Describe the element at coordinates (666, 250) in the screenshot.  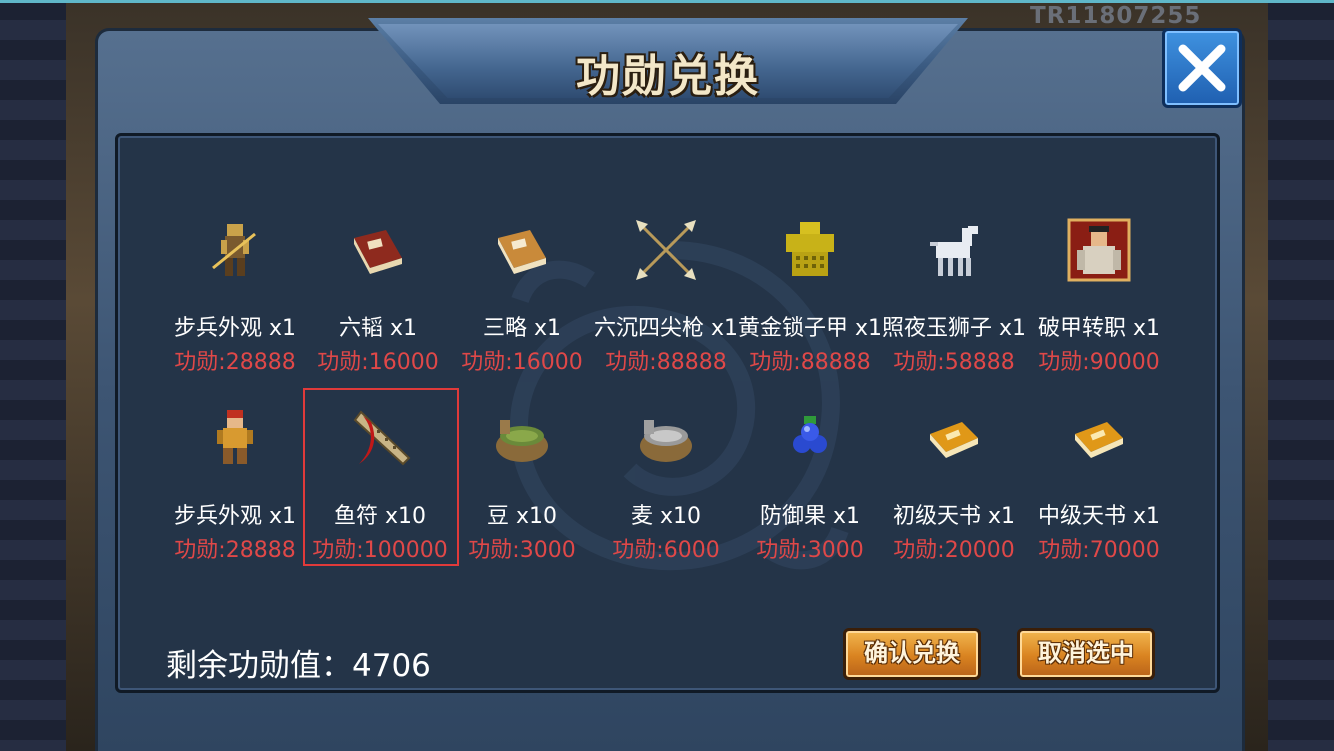
I see `crossed-spears-icon` at that location.